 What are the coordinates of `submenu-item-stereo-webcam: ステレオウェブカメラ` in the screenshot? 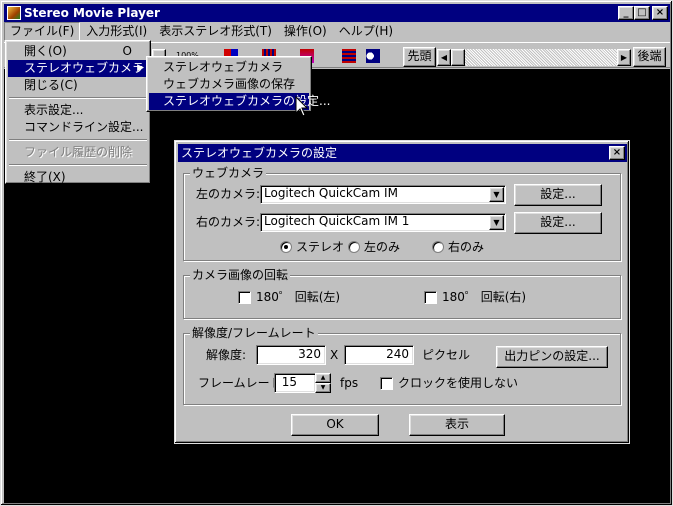 It's located at (229, 67).